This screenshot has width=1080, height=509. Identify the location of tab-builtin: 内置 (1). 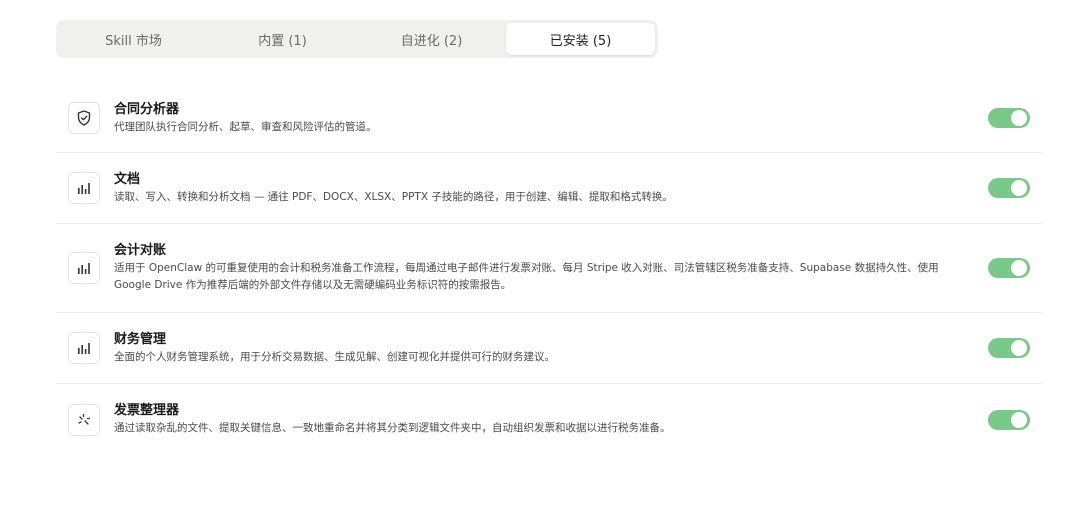
(282, 39).